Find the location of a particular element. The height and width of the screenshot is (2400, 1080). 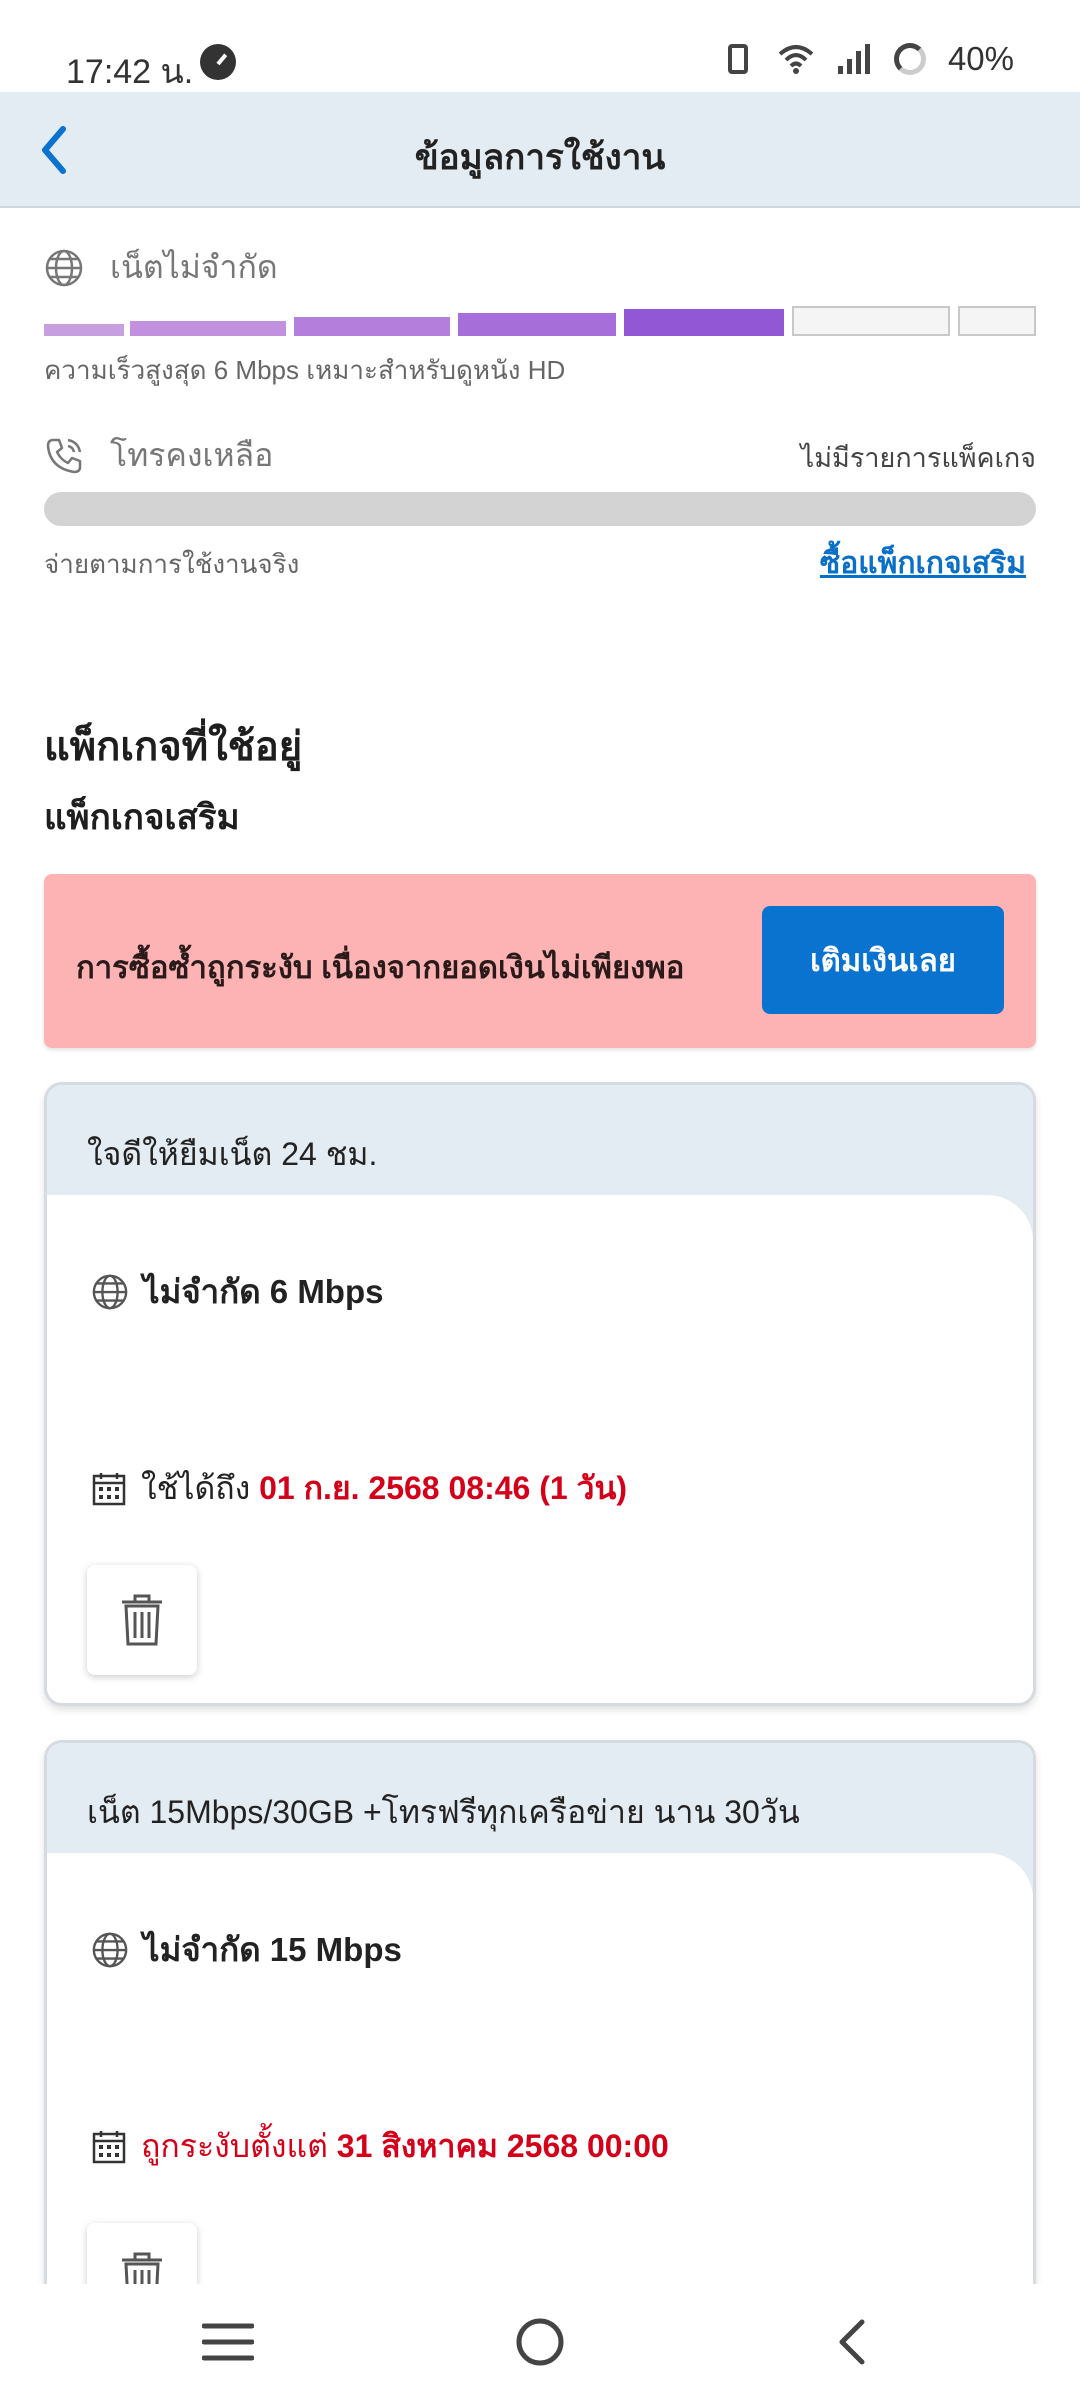

chevron-left-icon is located at coordinates (852, 2342).